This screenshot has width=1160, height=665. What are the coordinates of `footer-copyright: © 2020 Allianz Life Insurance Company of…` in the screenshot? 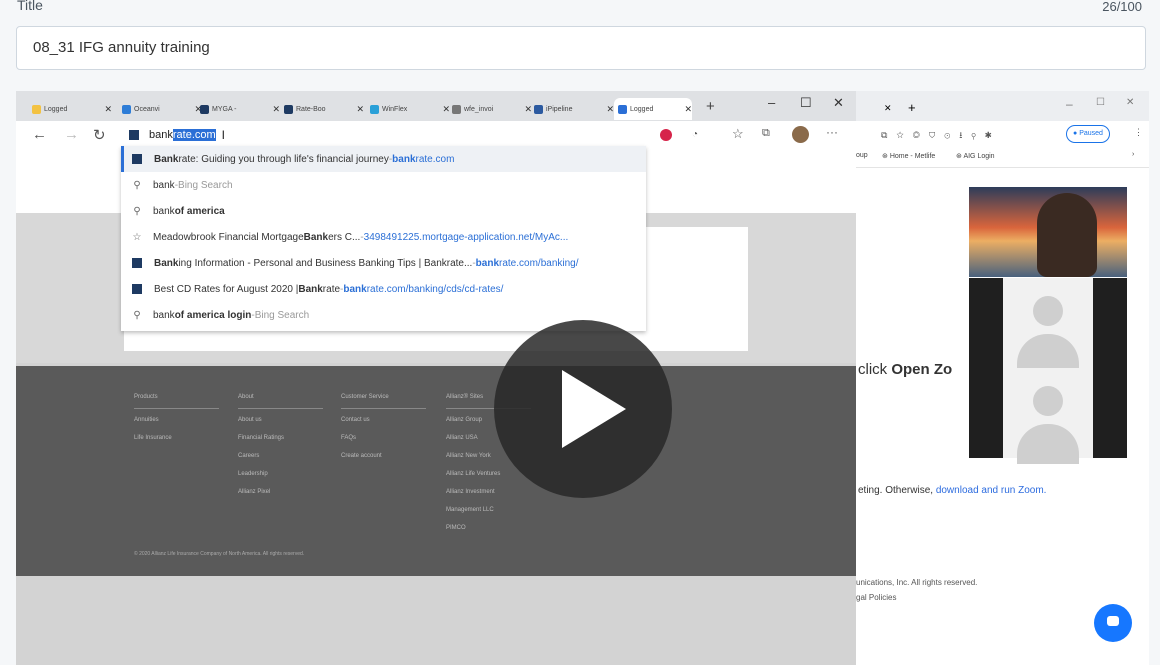 It's located at (219, 554).